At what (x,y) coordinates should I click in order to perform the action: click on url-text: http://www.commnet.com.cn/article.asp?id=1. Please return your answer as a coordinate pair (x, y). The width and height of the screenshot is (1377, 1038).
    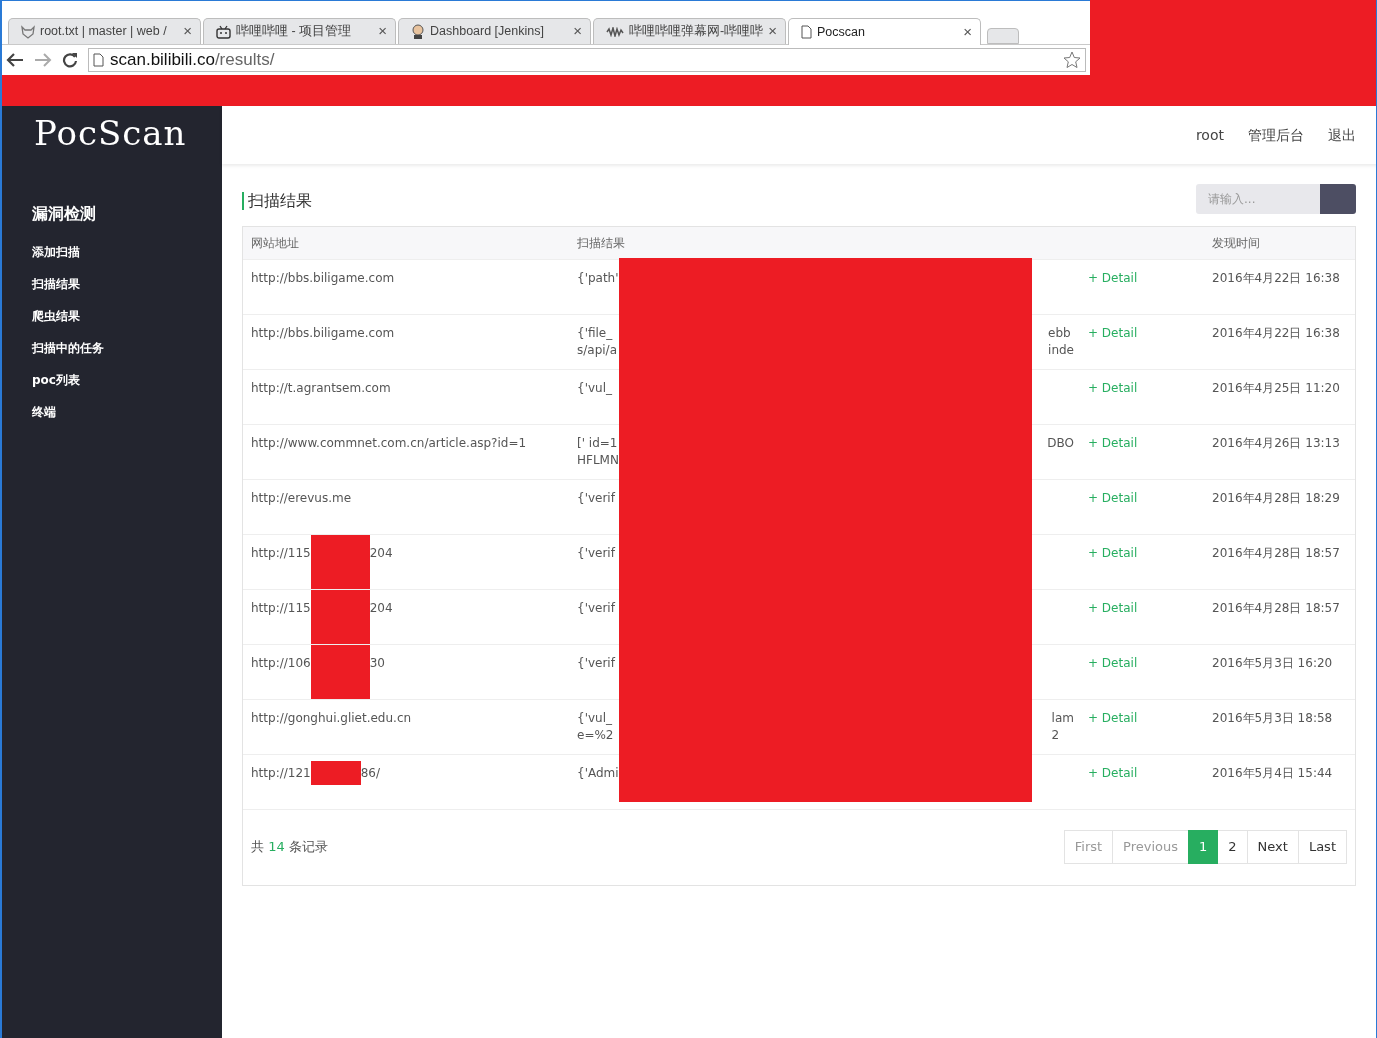
    Looking at the image, I should click on (389, 442).